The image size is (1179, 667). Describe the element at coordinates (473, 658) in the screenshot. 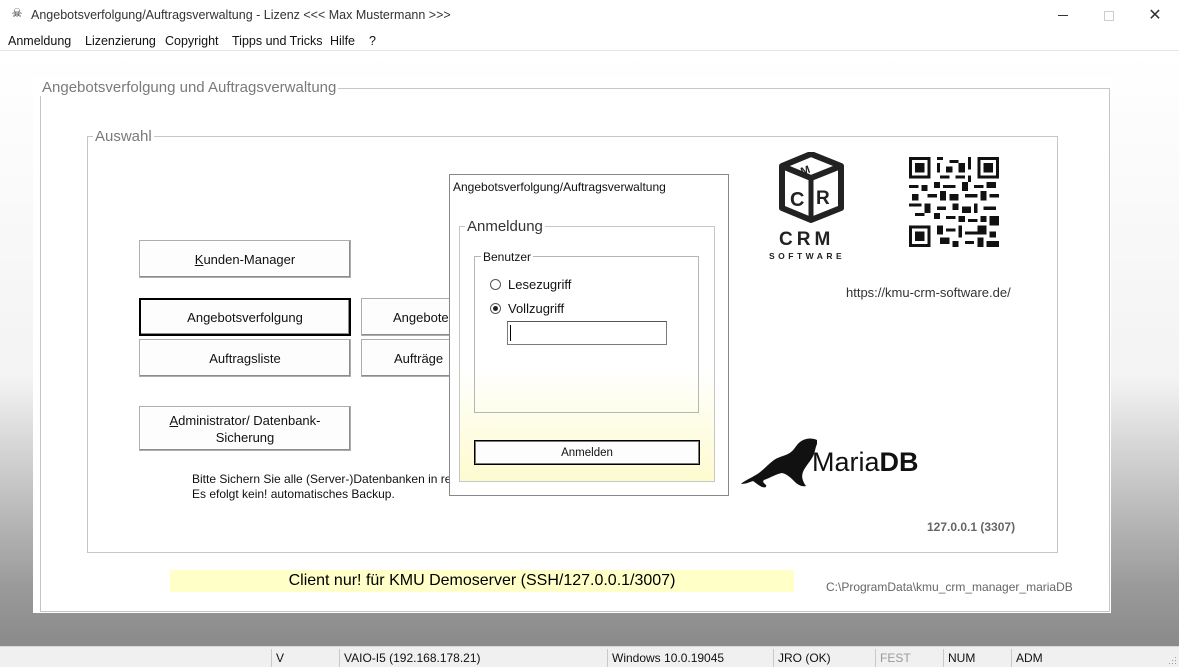

I see `status-host: VAIO-I5 (192.168.178.21)` at that location.